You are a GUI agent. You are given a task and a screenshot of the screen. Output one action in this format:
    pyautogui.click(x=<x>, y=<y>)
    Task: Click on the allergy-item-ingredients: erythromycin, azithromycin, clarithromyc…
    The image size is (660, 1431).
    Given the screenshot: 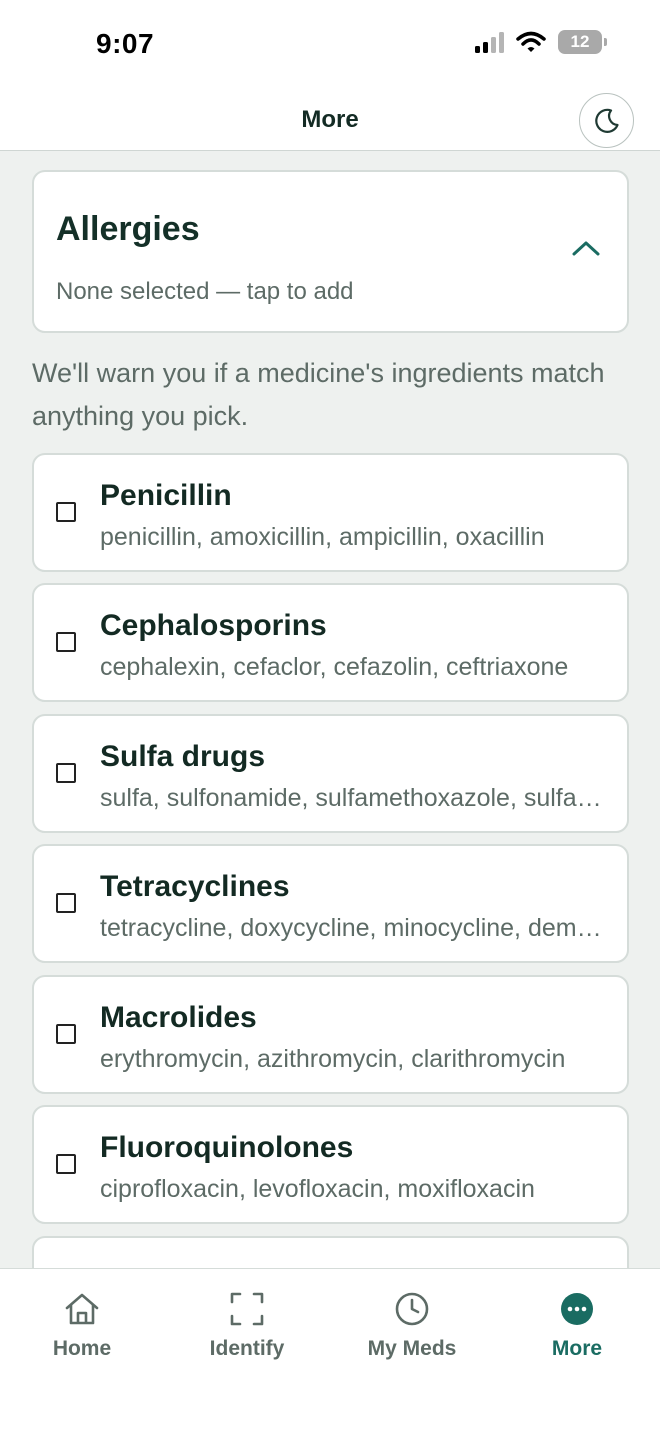 What is the action you would take?
    pyautogui.click(x=333, y=1059)
    